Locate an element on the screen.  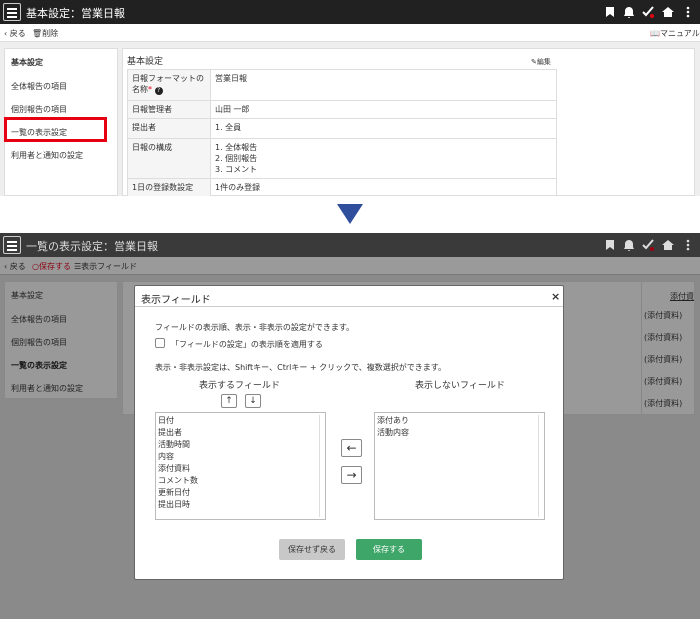
table-row: 日報管理者 山田 一郎 is located at coordinates (342, 109).